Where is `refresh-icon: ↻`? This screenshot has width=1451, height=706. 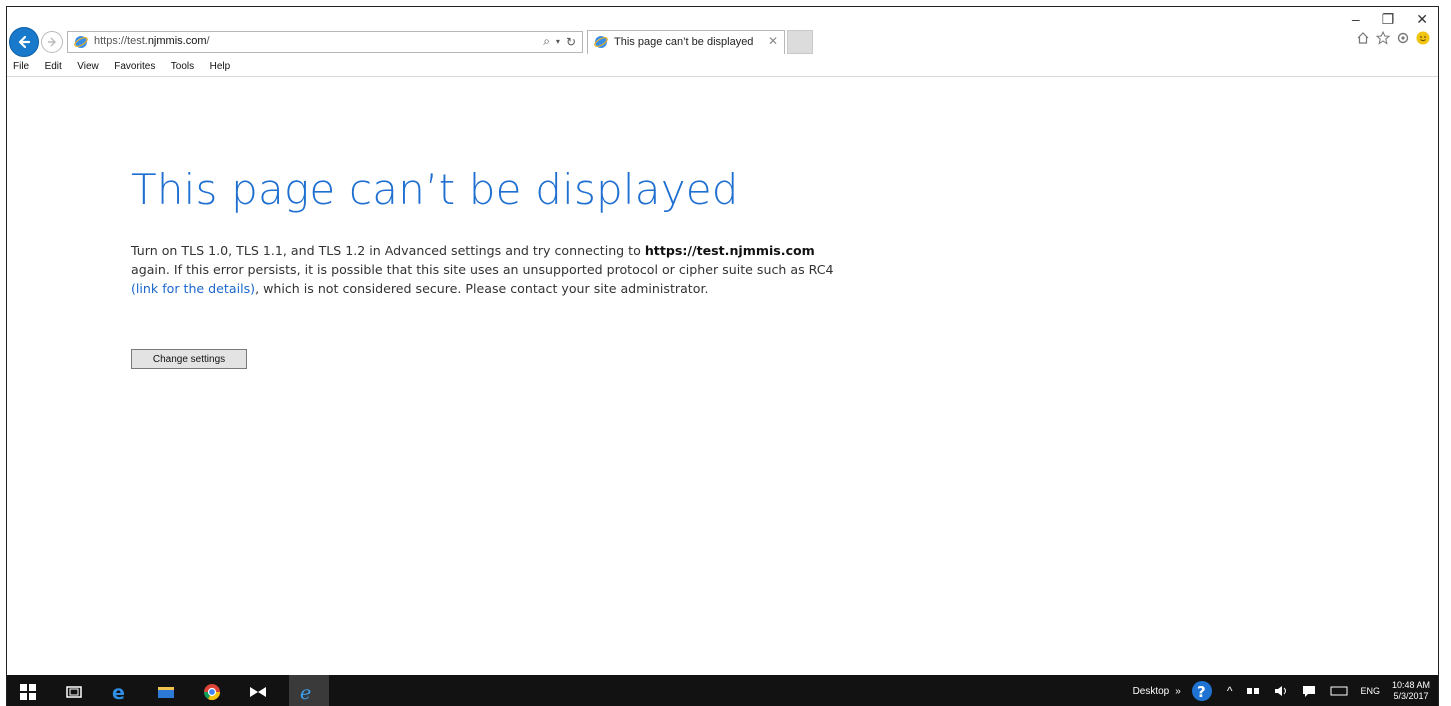 refresh-icon: ↻ is located at coordinates (571, 42).